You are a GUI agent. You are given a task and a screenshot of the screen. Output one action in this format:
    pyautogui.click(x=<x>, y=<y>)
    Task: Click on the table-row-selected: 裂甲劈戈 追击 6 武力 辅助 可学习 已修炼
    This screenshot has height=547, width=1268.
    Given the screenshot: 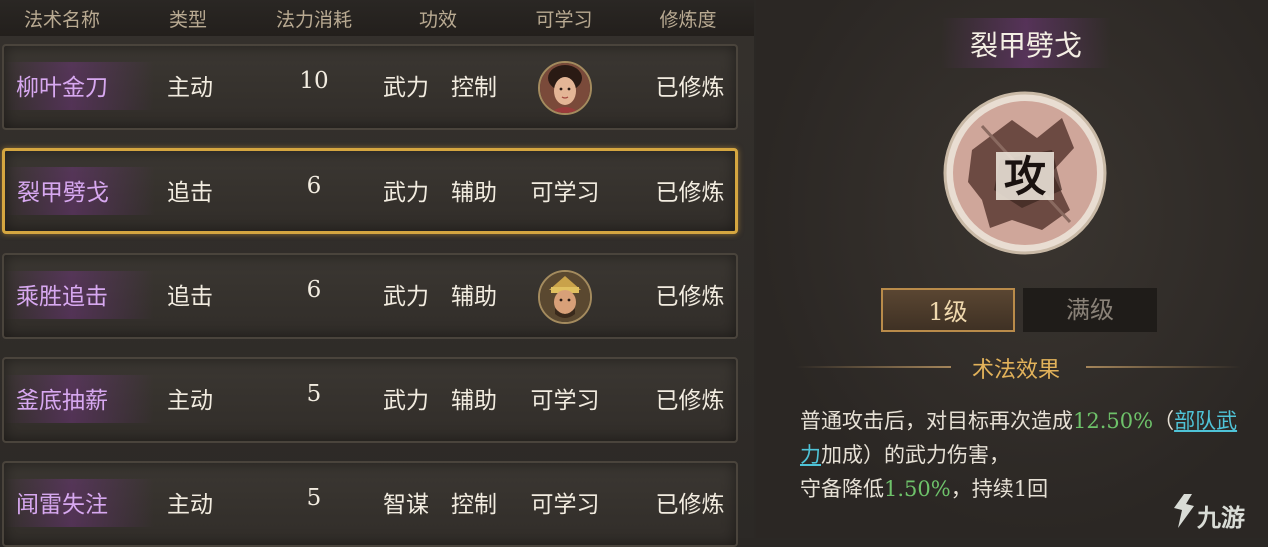 What is the action you would take?
    pyautogui.click(x=370, y=191)
    